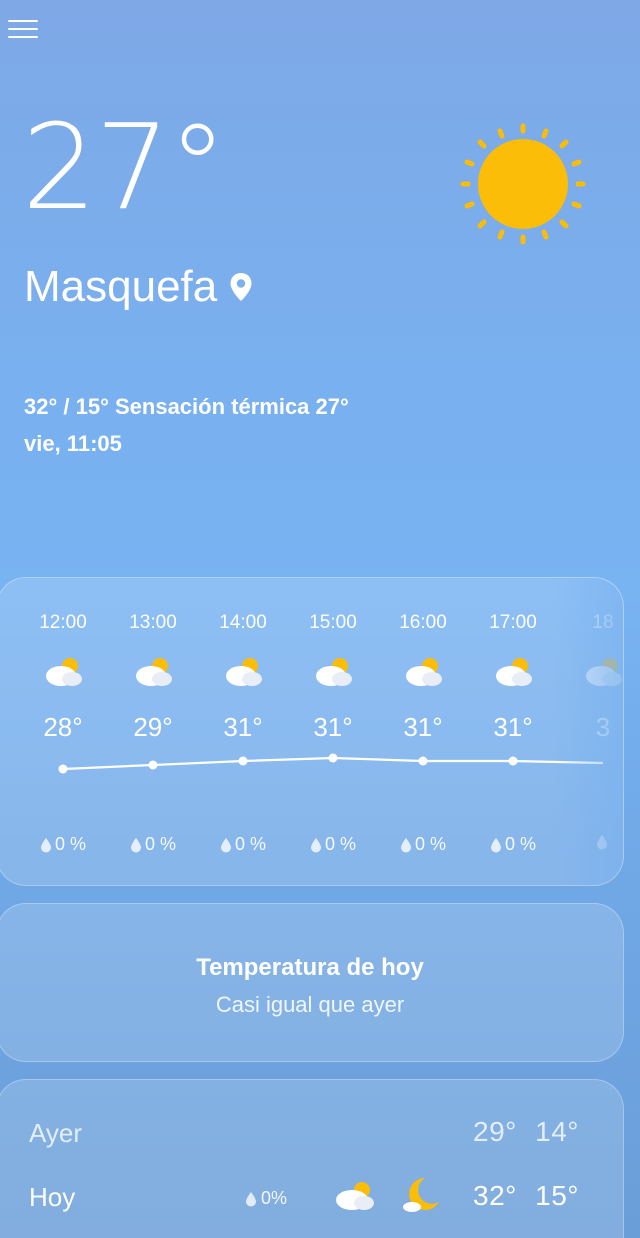 The width and height of the screenshot is (640, 1238). Describe the element at coordinates (310, 967) in the screenshot. I see `today-temperature-title: Temperatura de hoy` at that location.